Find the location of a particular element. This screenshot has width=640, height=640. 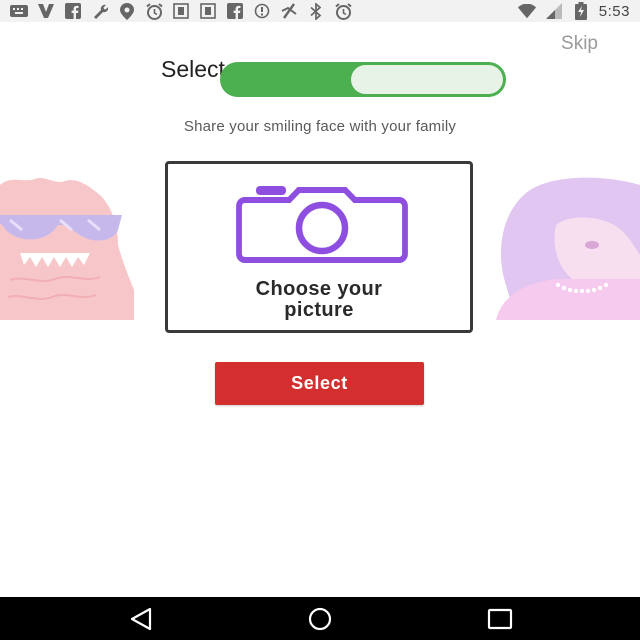

choose-picture-label: Choose your picture is located at coordinates (319, 300).